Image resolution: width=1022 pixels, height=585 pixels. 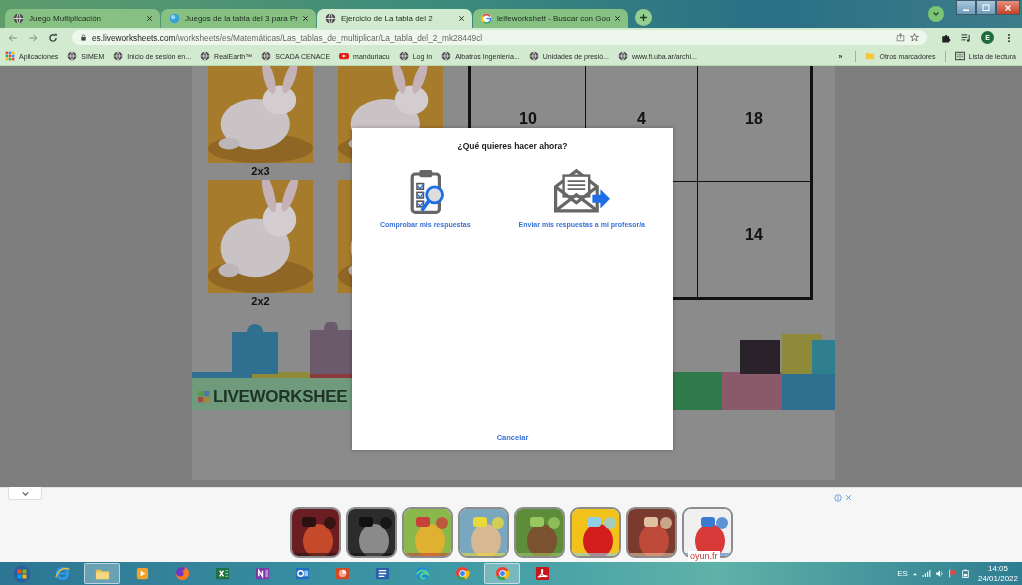 What do you see at coordinates (952, 573) in the screenshot?
I see `flag-icon` at bounding box center [952, 573].